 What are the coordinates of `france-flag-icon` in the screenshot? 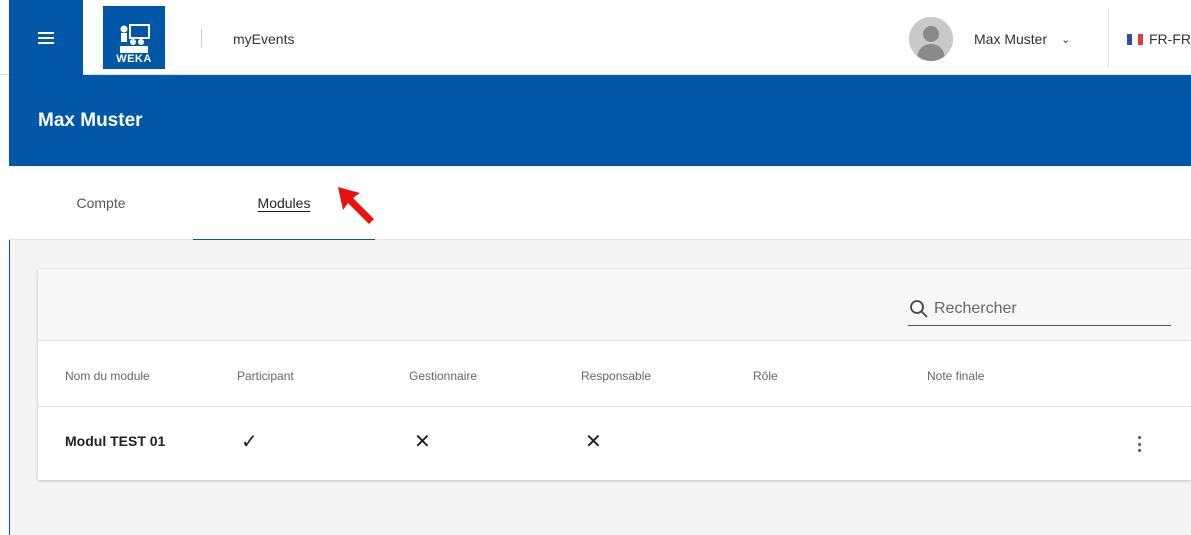 It's located at (1135, 39).